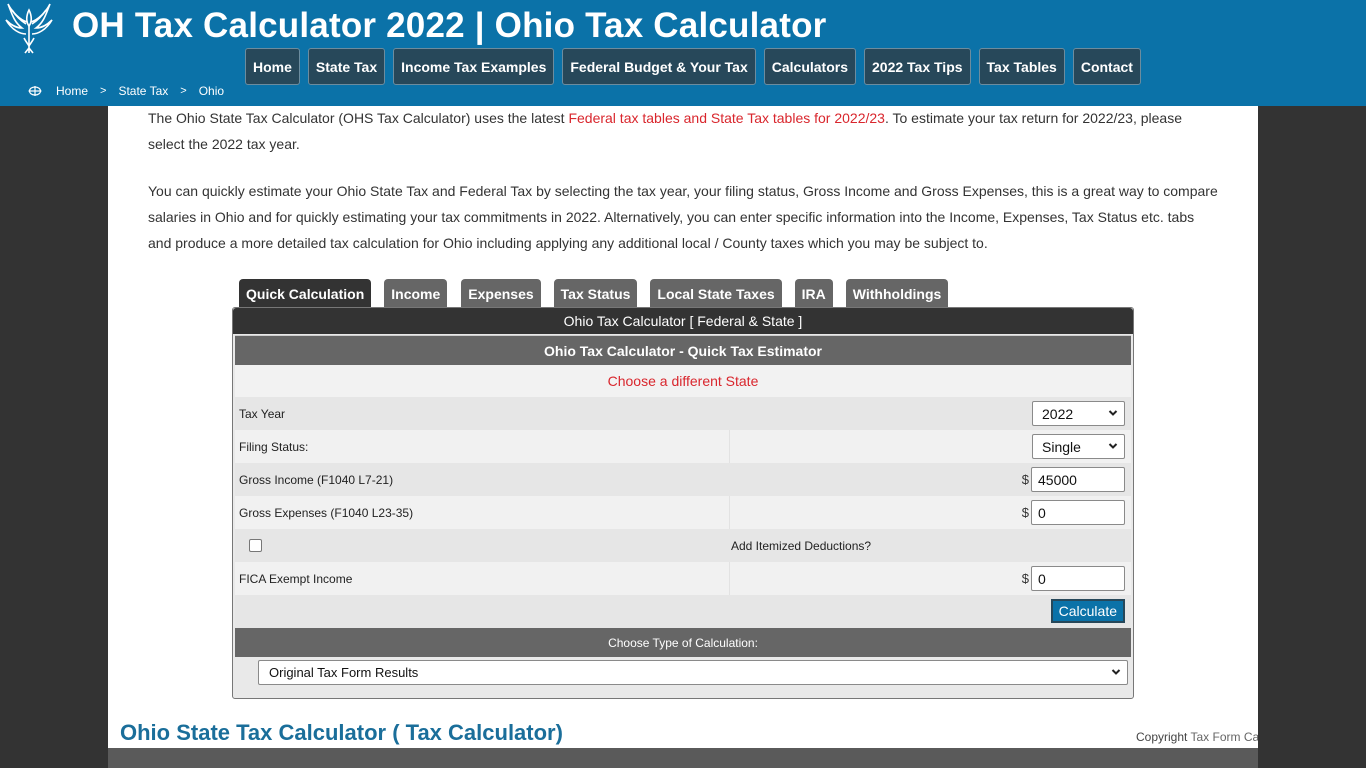 The image size is (1366, 768). I want to click on nav-state-tax: State Tax, so click(346, 66).